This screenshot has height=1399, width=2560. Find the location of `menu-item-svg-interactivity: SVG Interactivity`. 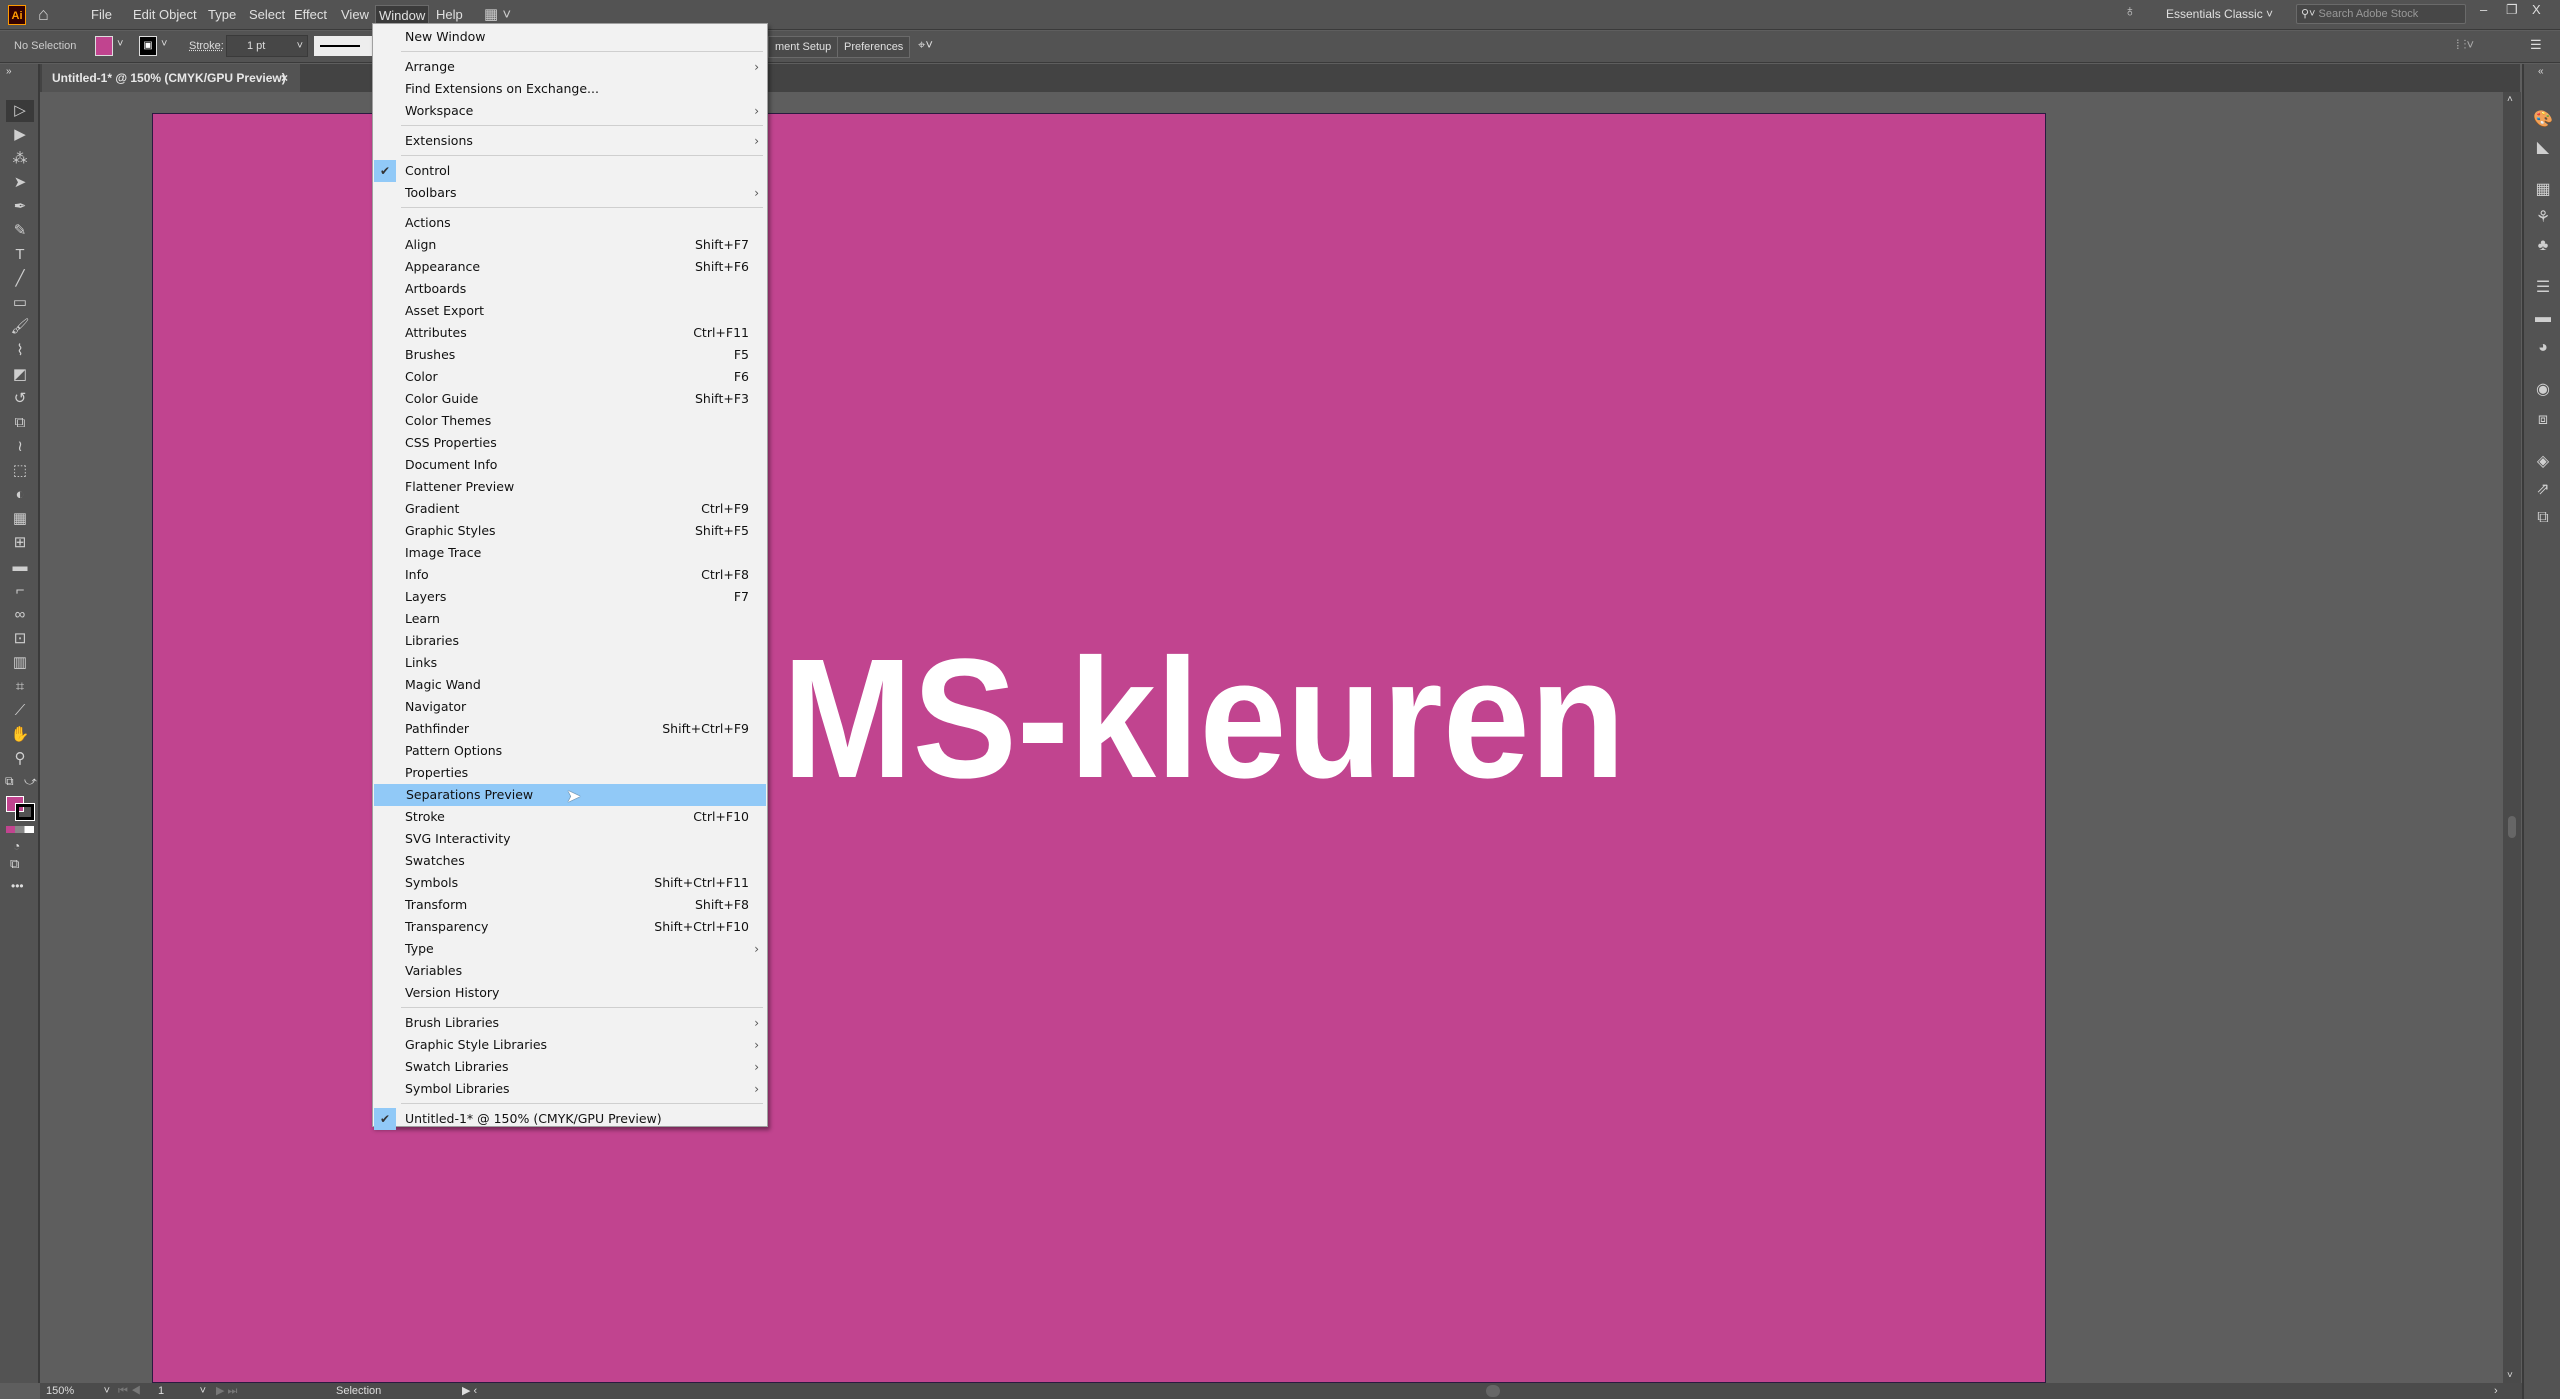

menu-item-svg-interactivity: SVG Interactivity is located at coordinates (570, 839).